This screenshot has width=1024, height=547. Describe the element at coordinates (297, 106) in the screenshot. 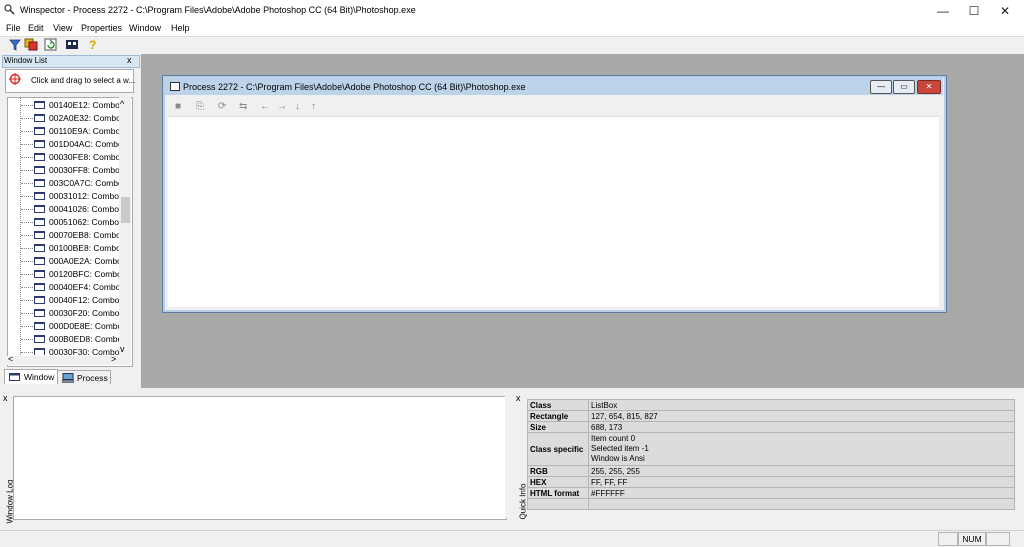

I see `arrow-down-icon: ↓` at that location.